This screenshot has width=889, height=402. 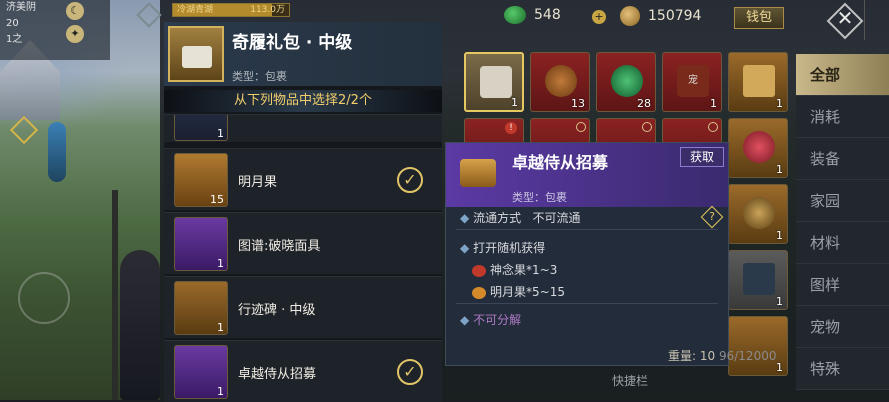 I want to click on target-progress-bar: 冷湖青湖 113.0万, so click(x=231, y=10).